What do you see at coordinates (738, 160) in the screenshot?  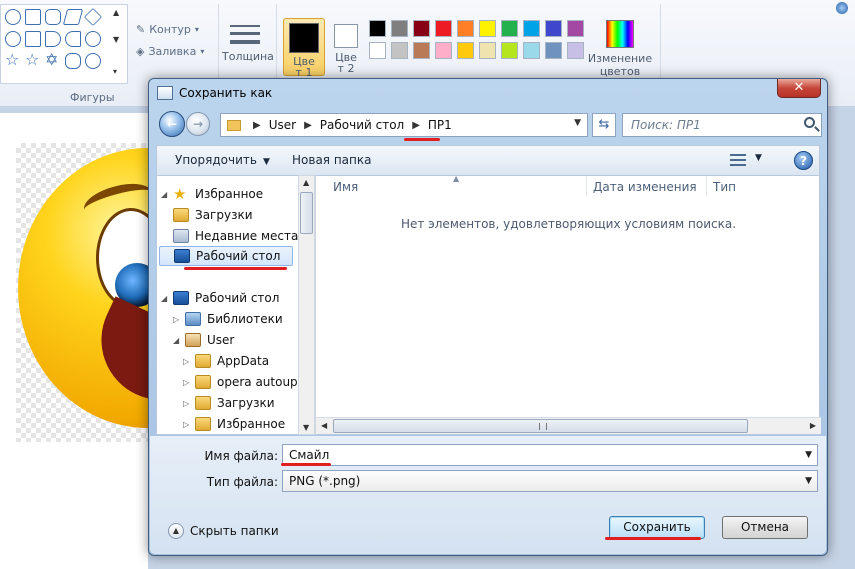 I see `view-options-icon` at bounding box center [738, 160].